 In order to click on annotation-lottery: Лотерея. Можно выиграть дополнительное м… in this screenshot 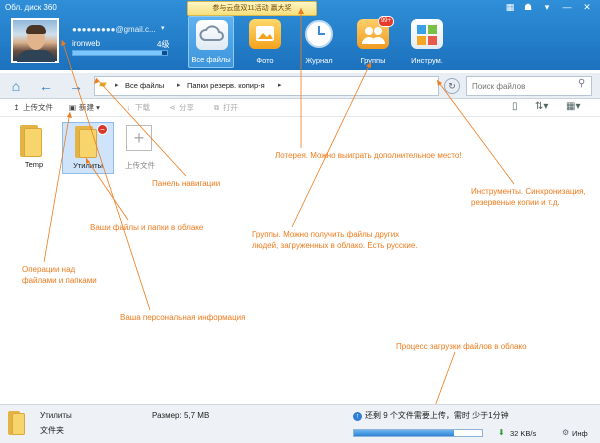, I will do `click(368, 155)`.